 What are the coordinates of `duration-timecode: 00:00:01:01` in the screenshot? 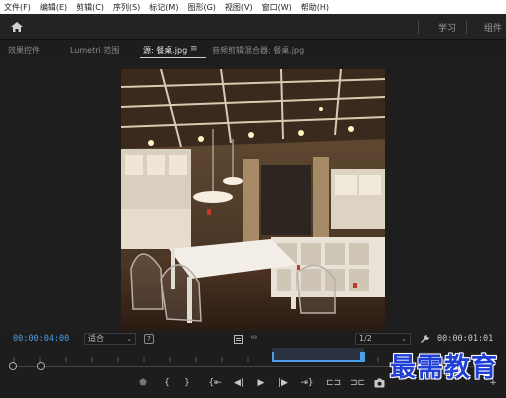 It's located at (465, 339).